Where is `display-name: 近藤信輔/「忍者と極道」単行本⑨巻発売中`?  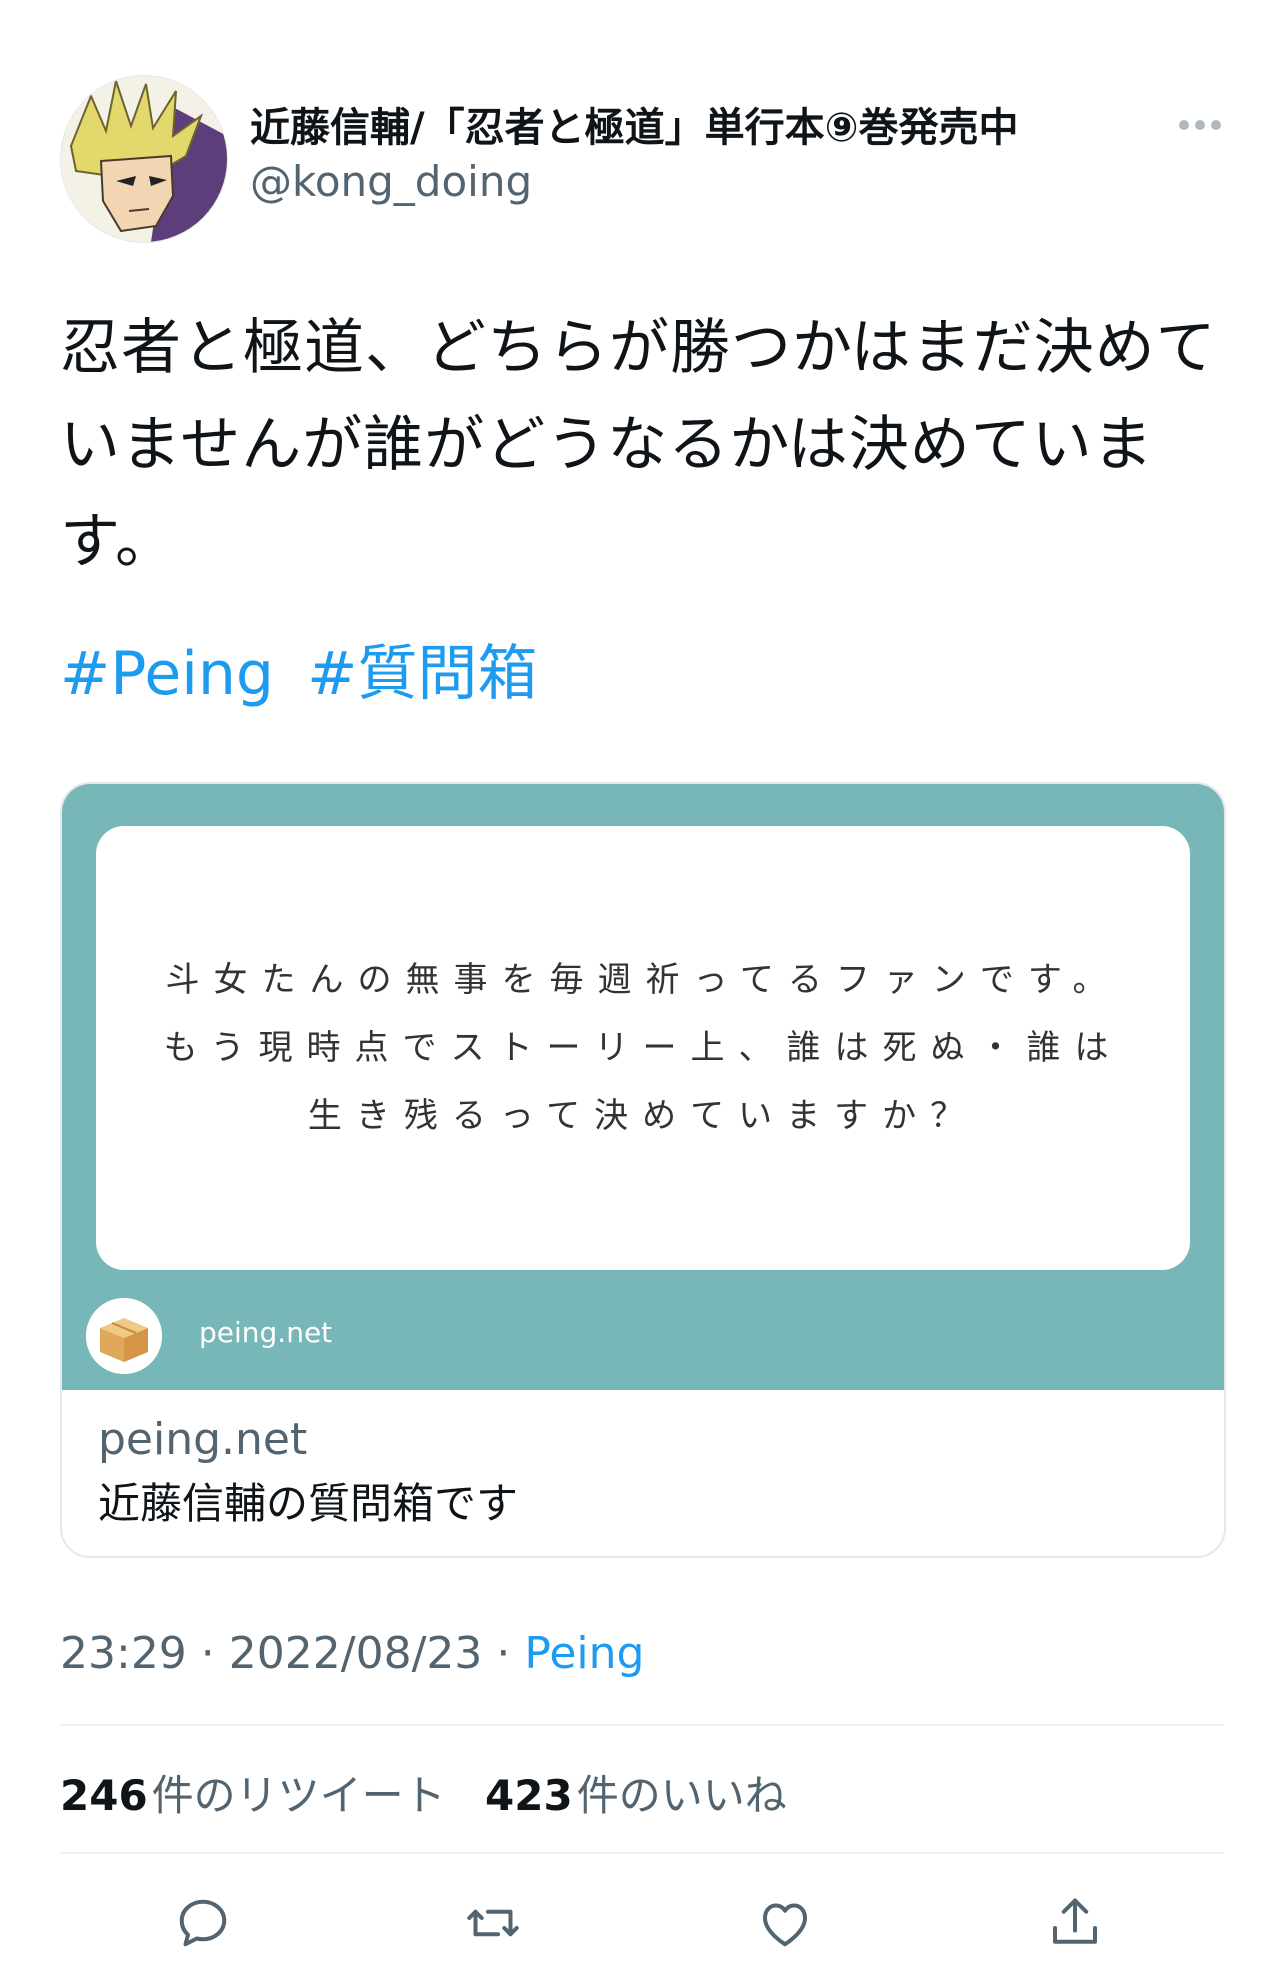 display-name: 近藤信輔/「忍者と極道」単行本⑨巻発売中 is located at coordinates (634, 124).